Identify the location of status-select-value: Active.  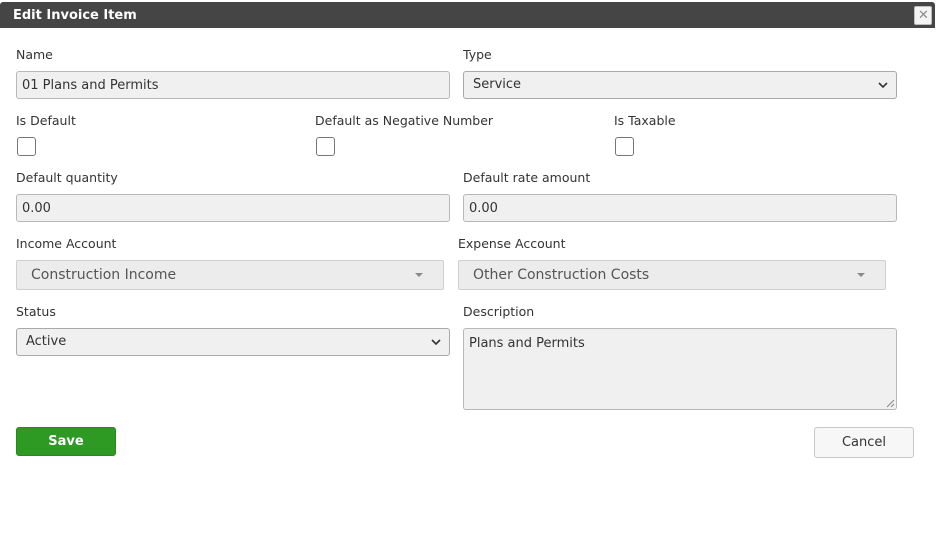
(46, 341).